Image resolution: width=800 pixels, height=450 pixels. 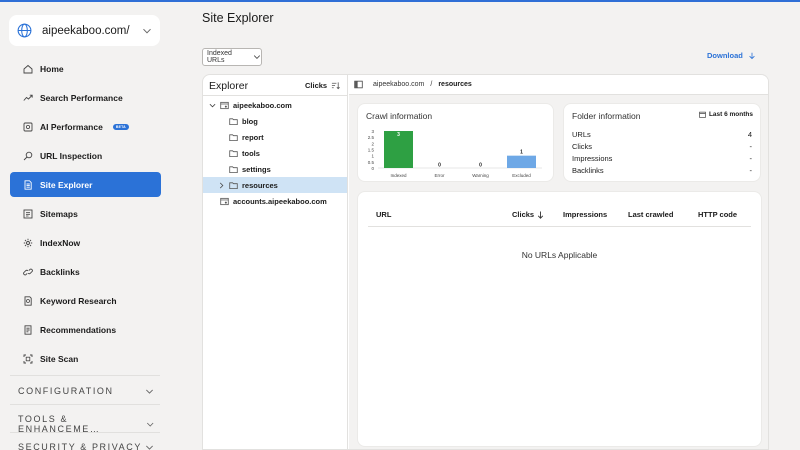 I want to click on y-tick-label: 3, so click(x=372, y=131).